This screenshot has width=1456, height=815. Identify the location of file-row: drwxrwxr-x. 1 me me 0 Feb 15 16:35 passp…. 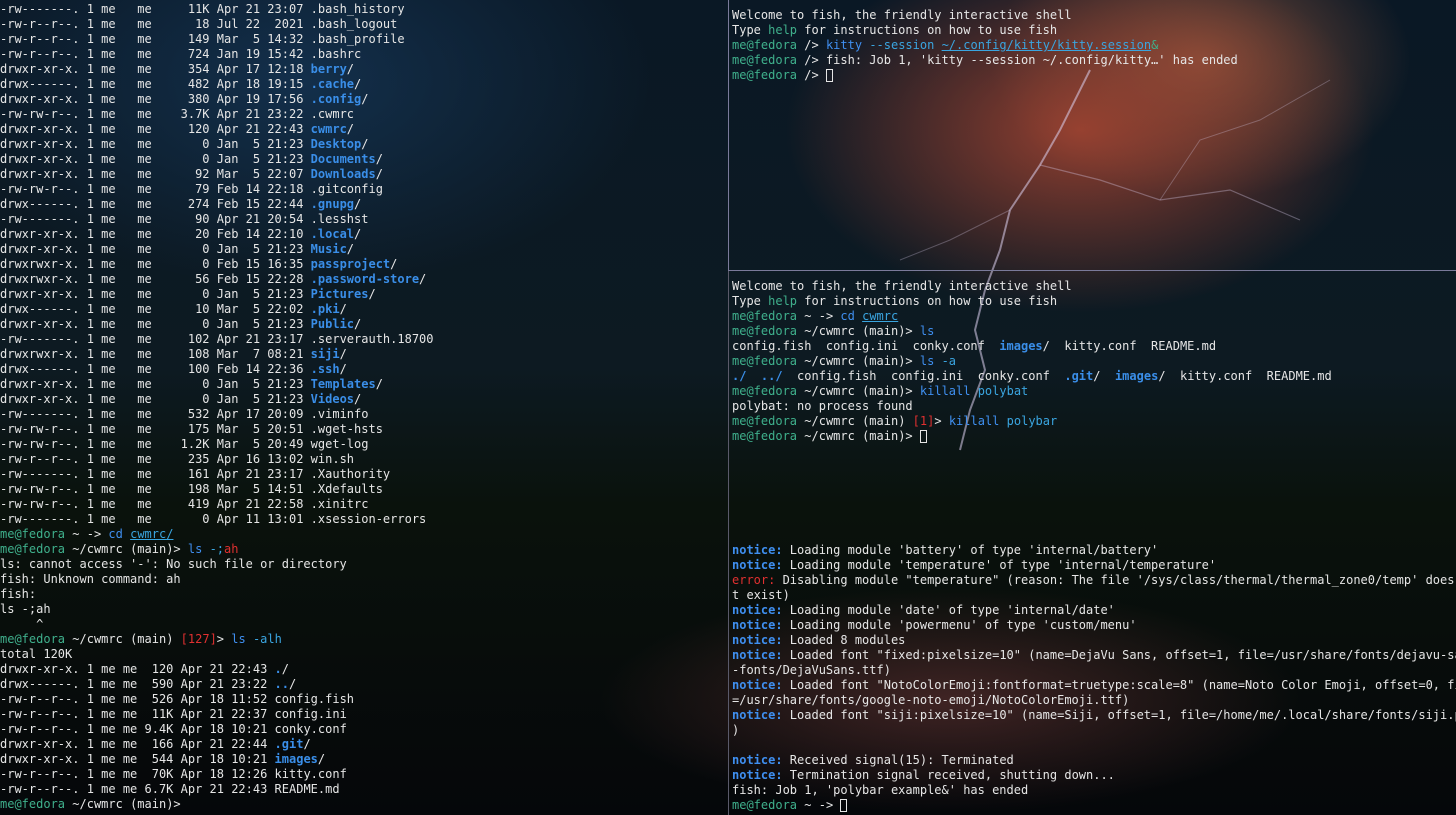
(217, 264).